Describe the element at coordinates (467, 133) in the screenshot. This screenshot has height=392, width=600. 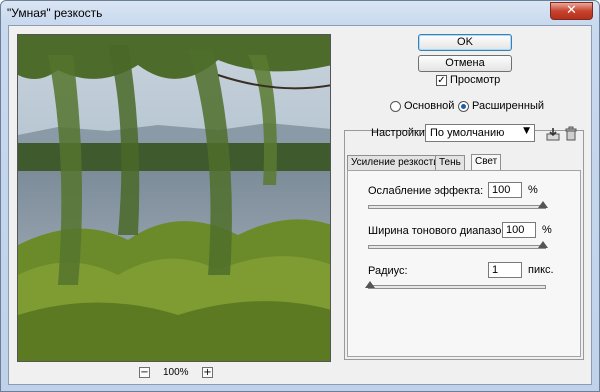
I see `settings-value: По умолчанию` at that location.